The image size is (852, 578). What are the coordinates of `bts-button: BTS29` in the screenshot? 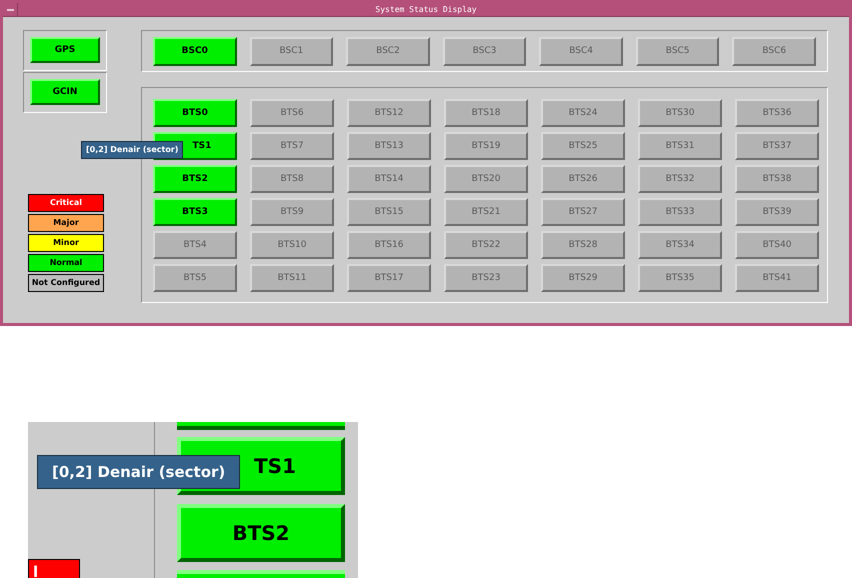 It's located at (583, 278).